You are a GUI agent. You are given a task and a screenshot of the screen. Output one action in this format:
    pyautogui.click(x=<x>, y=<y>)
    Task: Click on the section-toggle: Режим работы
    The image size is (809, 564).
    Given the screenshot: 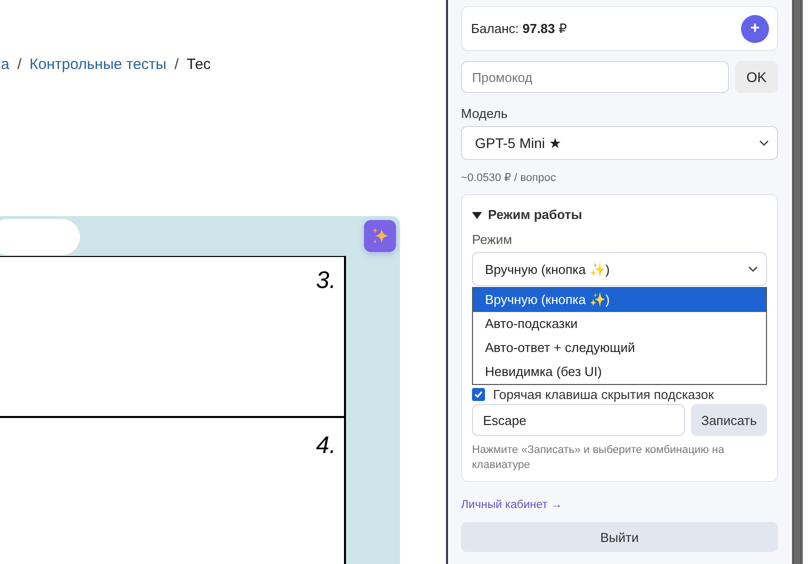 What is the action you would take?
    pyautogui.click(x=619, y=214)
    